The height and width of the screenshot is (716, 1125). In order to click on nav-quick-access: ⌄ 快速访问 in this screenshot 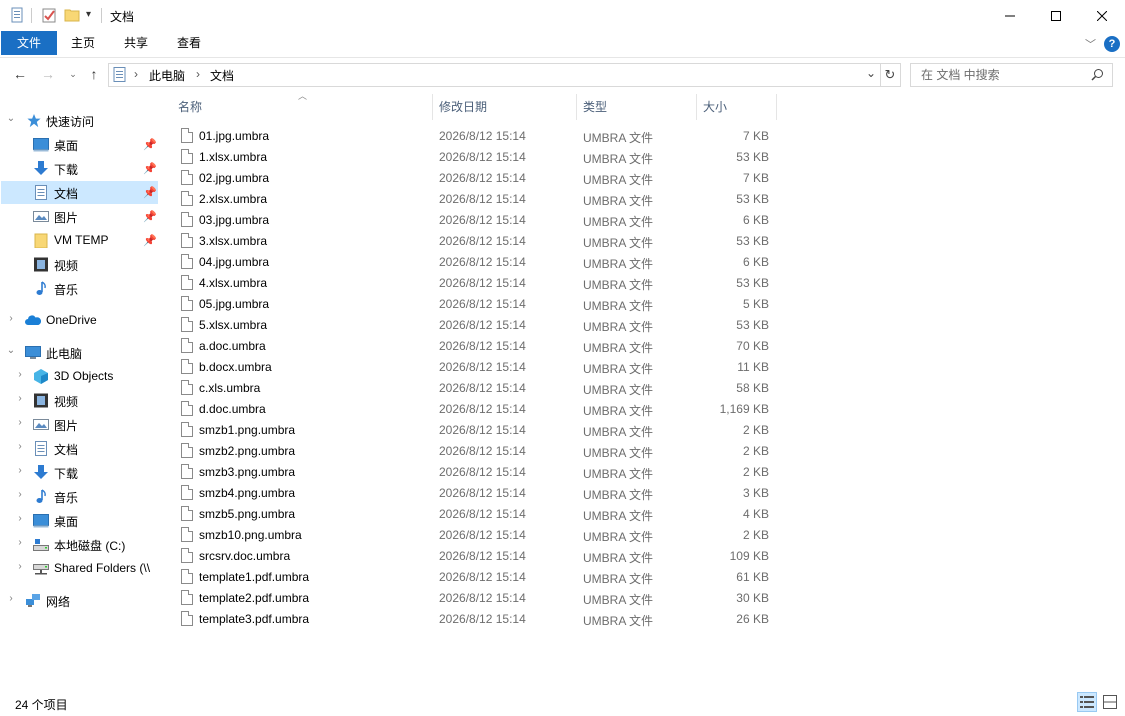, I will do `click(79, 120)`.